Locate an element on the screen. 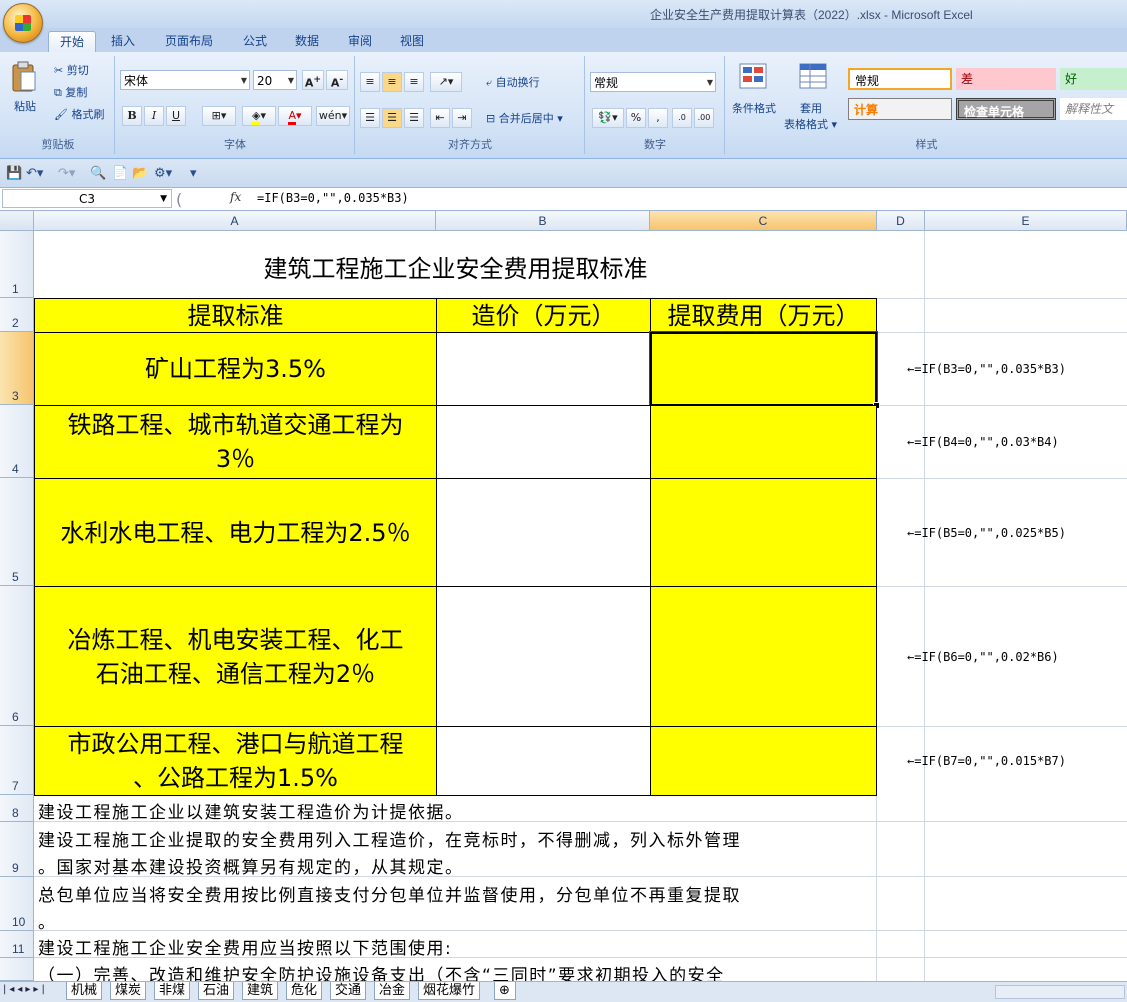 The width and height of the screenshot is (1127, 1002). name-box: C3 ▼ is located at coordinates (87, 198).